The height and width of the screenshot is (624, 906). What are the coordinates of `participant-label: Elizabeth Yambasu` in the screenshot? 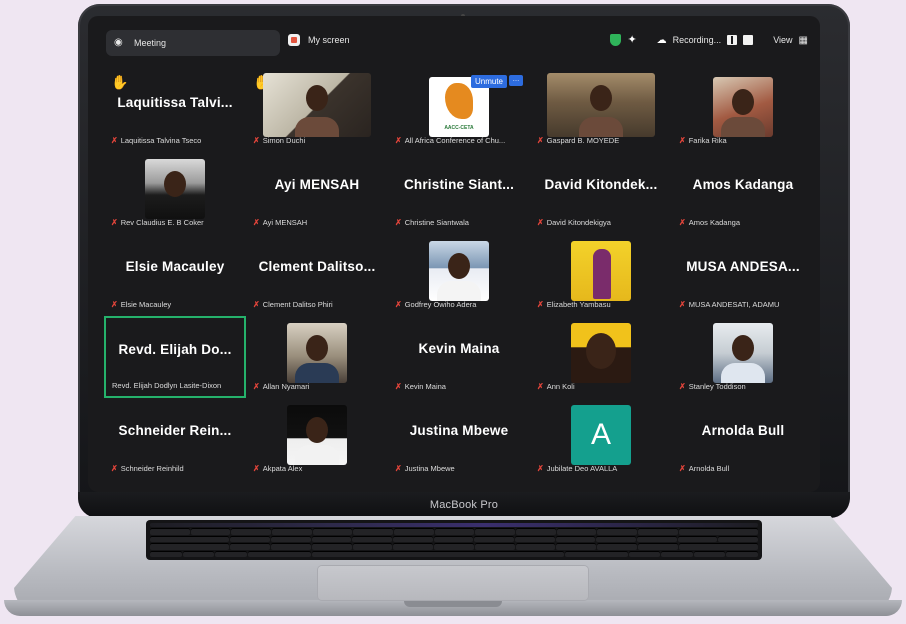 It's located at (578, 304).